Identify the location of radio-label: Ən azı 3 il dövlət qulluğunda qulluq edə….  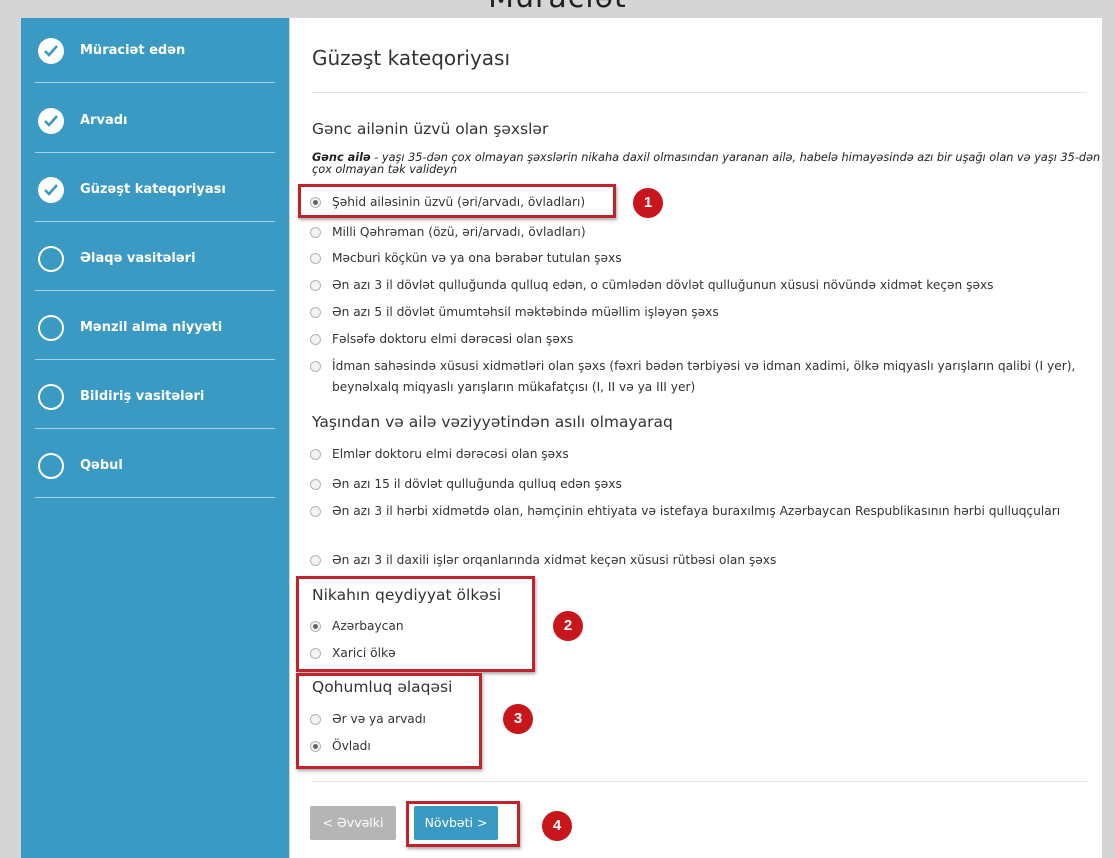
(663, 285).